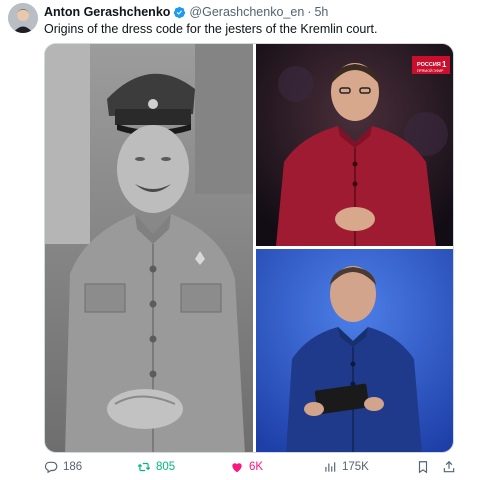  What do you see at coordinates (107, 12) in the screenshot?
I see `display-name: Anton Gerashchenko` at bounding box center [107, 12].